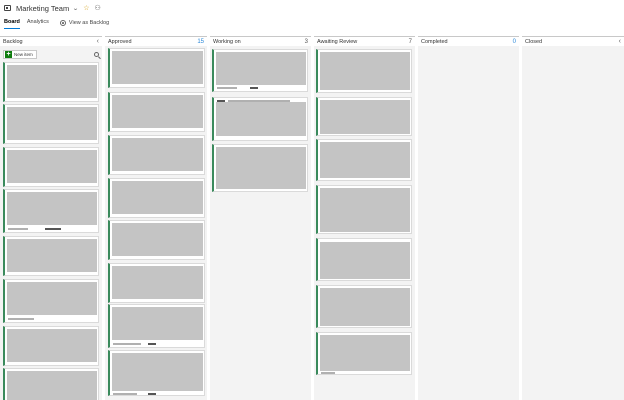 This screenshot has width=624, height=400. Describe the element at coordinates (514, 41) in the screenshot. I see `column-item-count: 0` at that location.